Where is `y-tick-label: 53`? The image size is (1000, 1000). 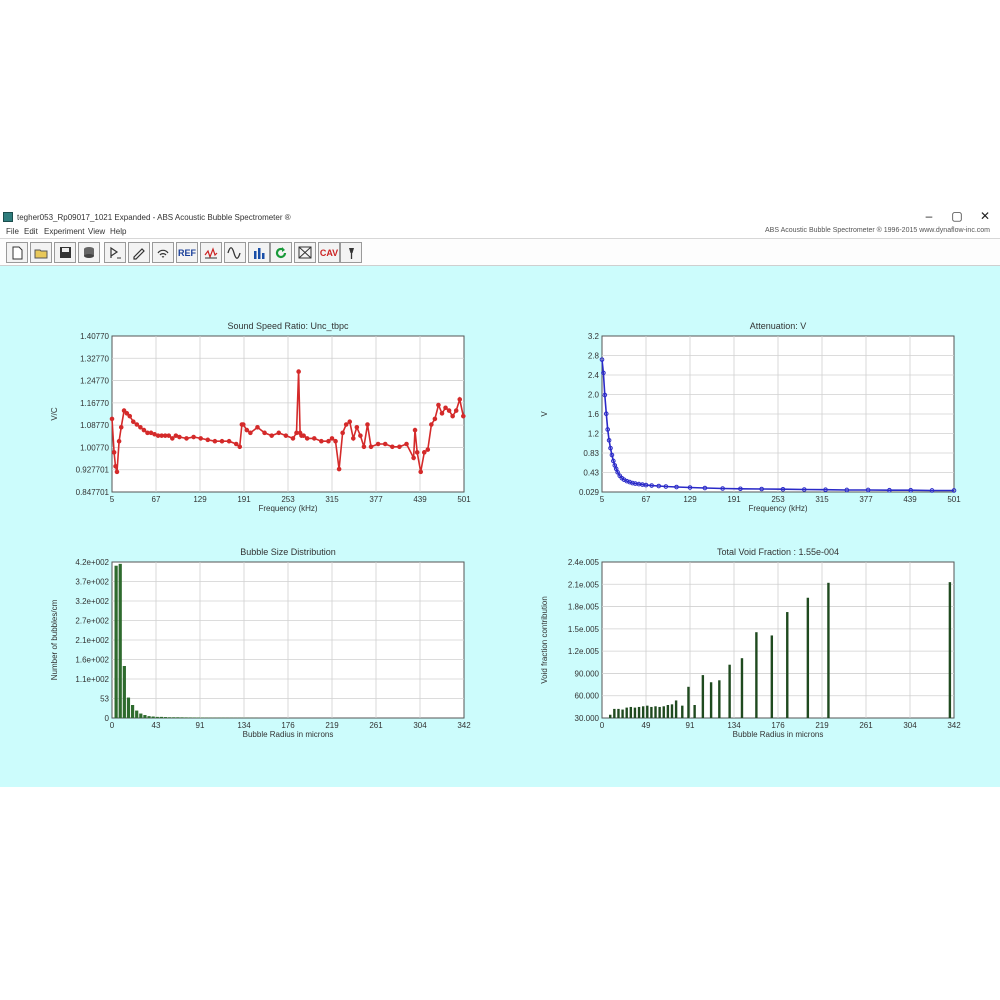
y-tick-label: 53 is located at coordinates (104, 699).